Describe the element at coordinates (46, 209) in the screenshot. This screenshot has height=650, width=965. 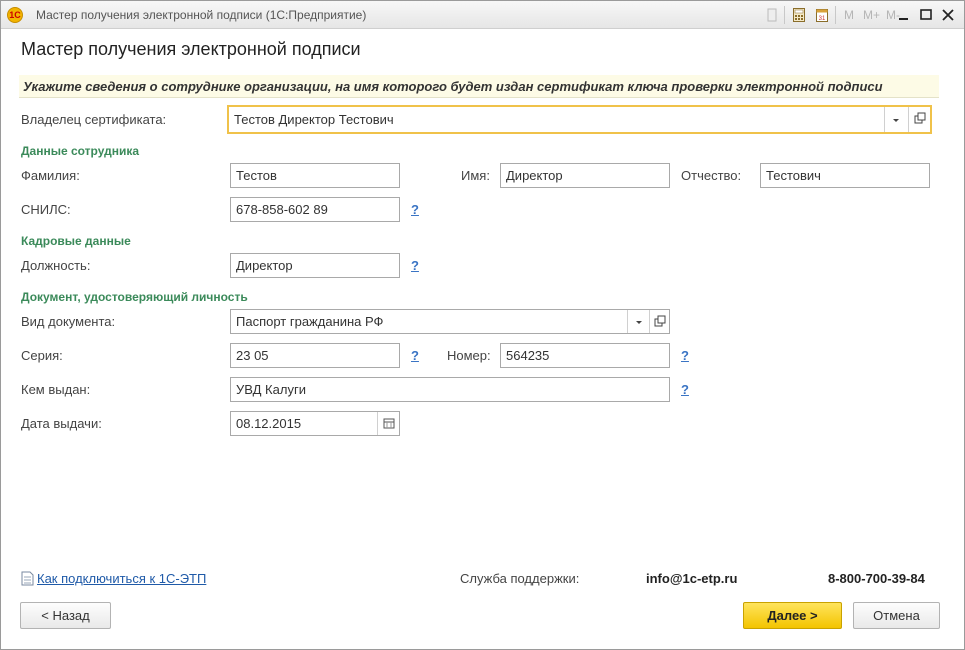
I see `snils-label: СНИЛС:` at that location.